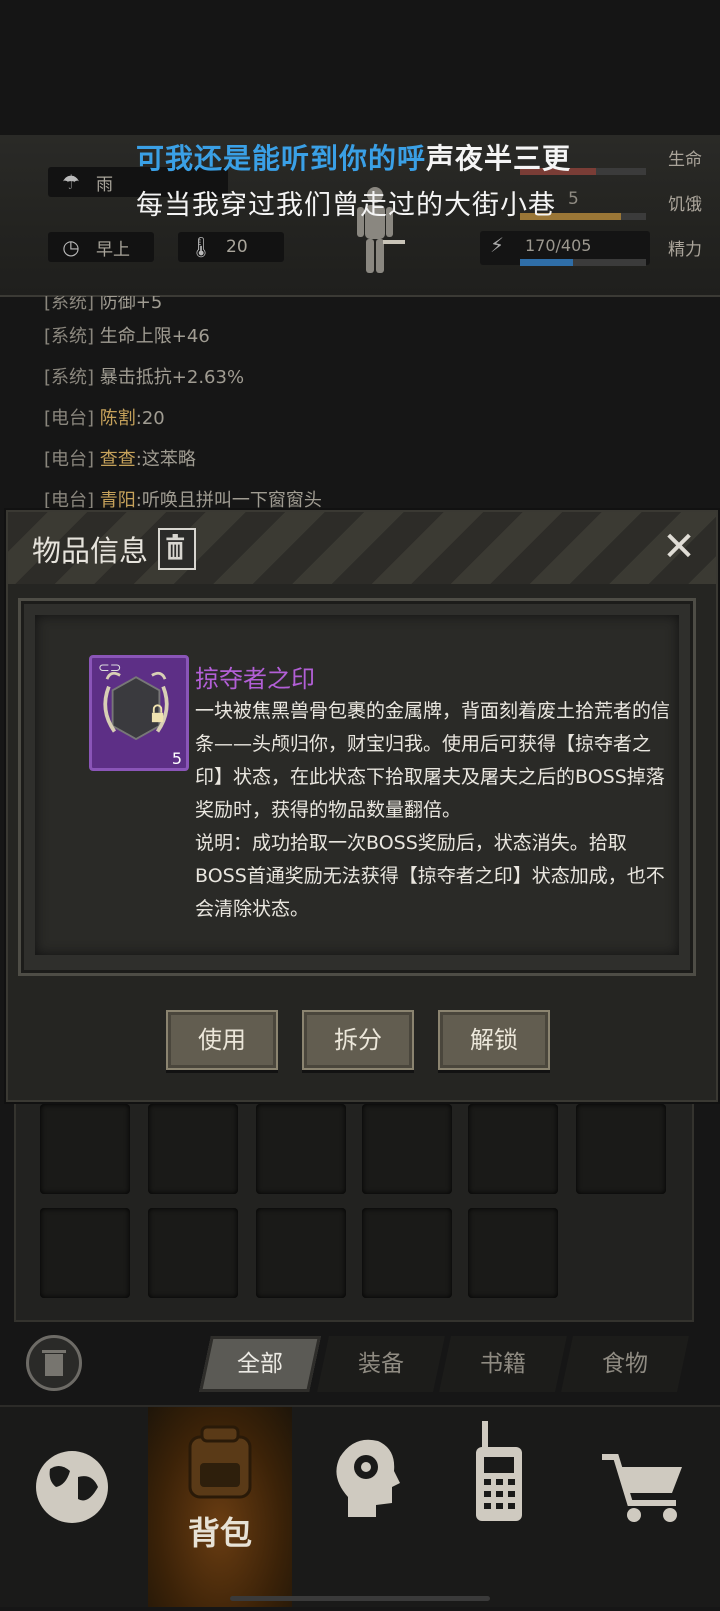  What do you see at coordinates (90, 551) in the screenshot?
I see `dialog-title: 物品信息` at bounding box center [90, 551].